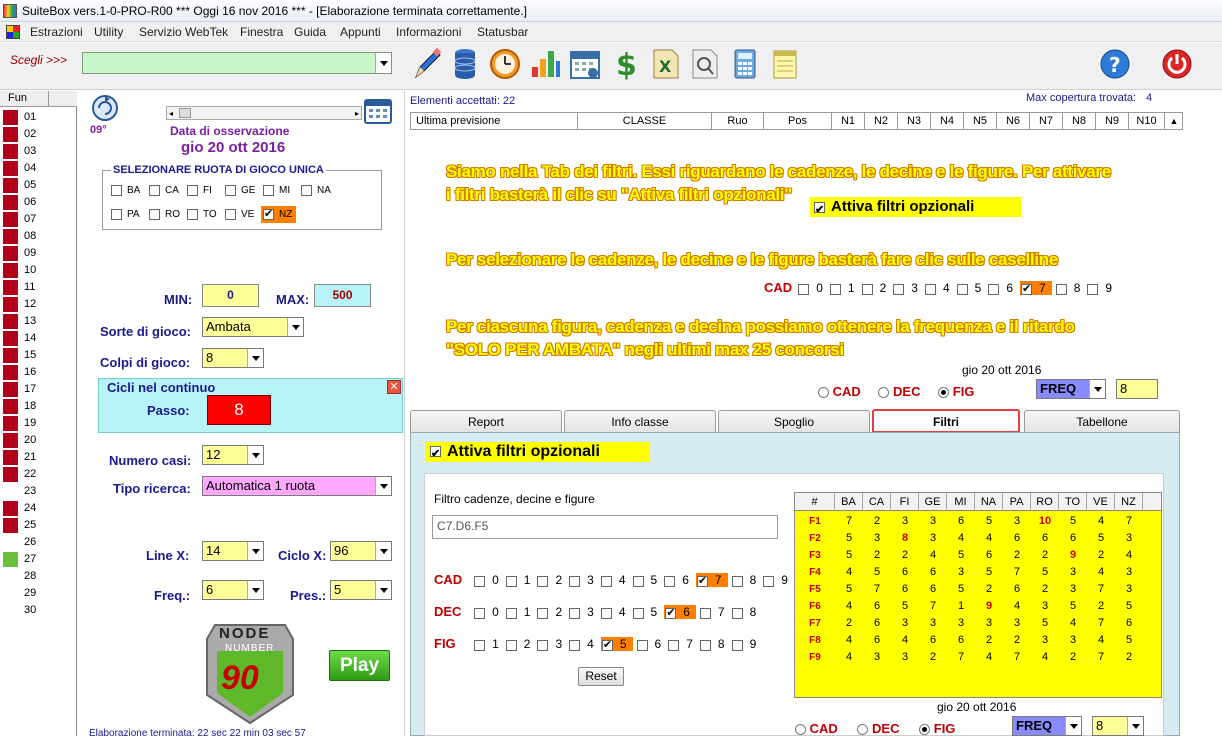 Image resolution: width=1222 pixels, height=736 pixels. What do you see at coordinates (239, 214) in the screenshot?
I see `ruota-option-ve: VE` at bounding box center [239, 214].